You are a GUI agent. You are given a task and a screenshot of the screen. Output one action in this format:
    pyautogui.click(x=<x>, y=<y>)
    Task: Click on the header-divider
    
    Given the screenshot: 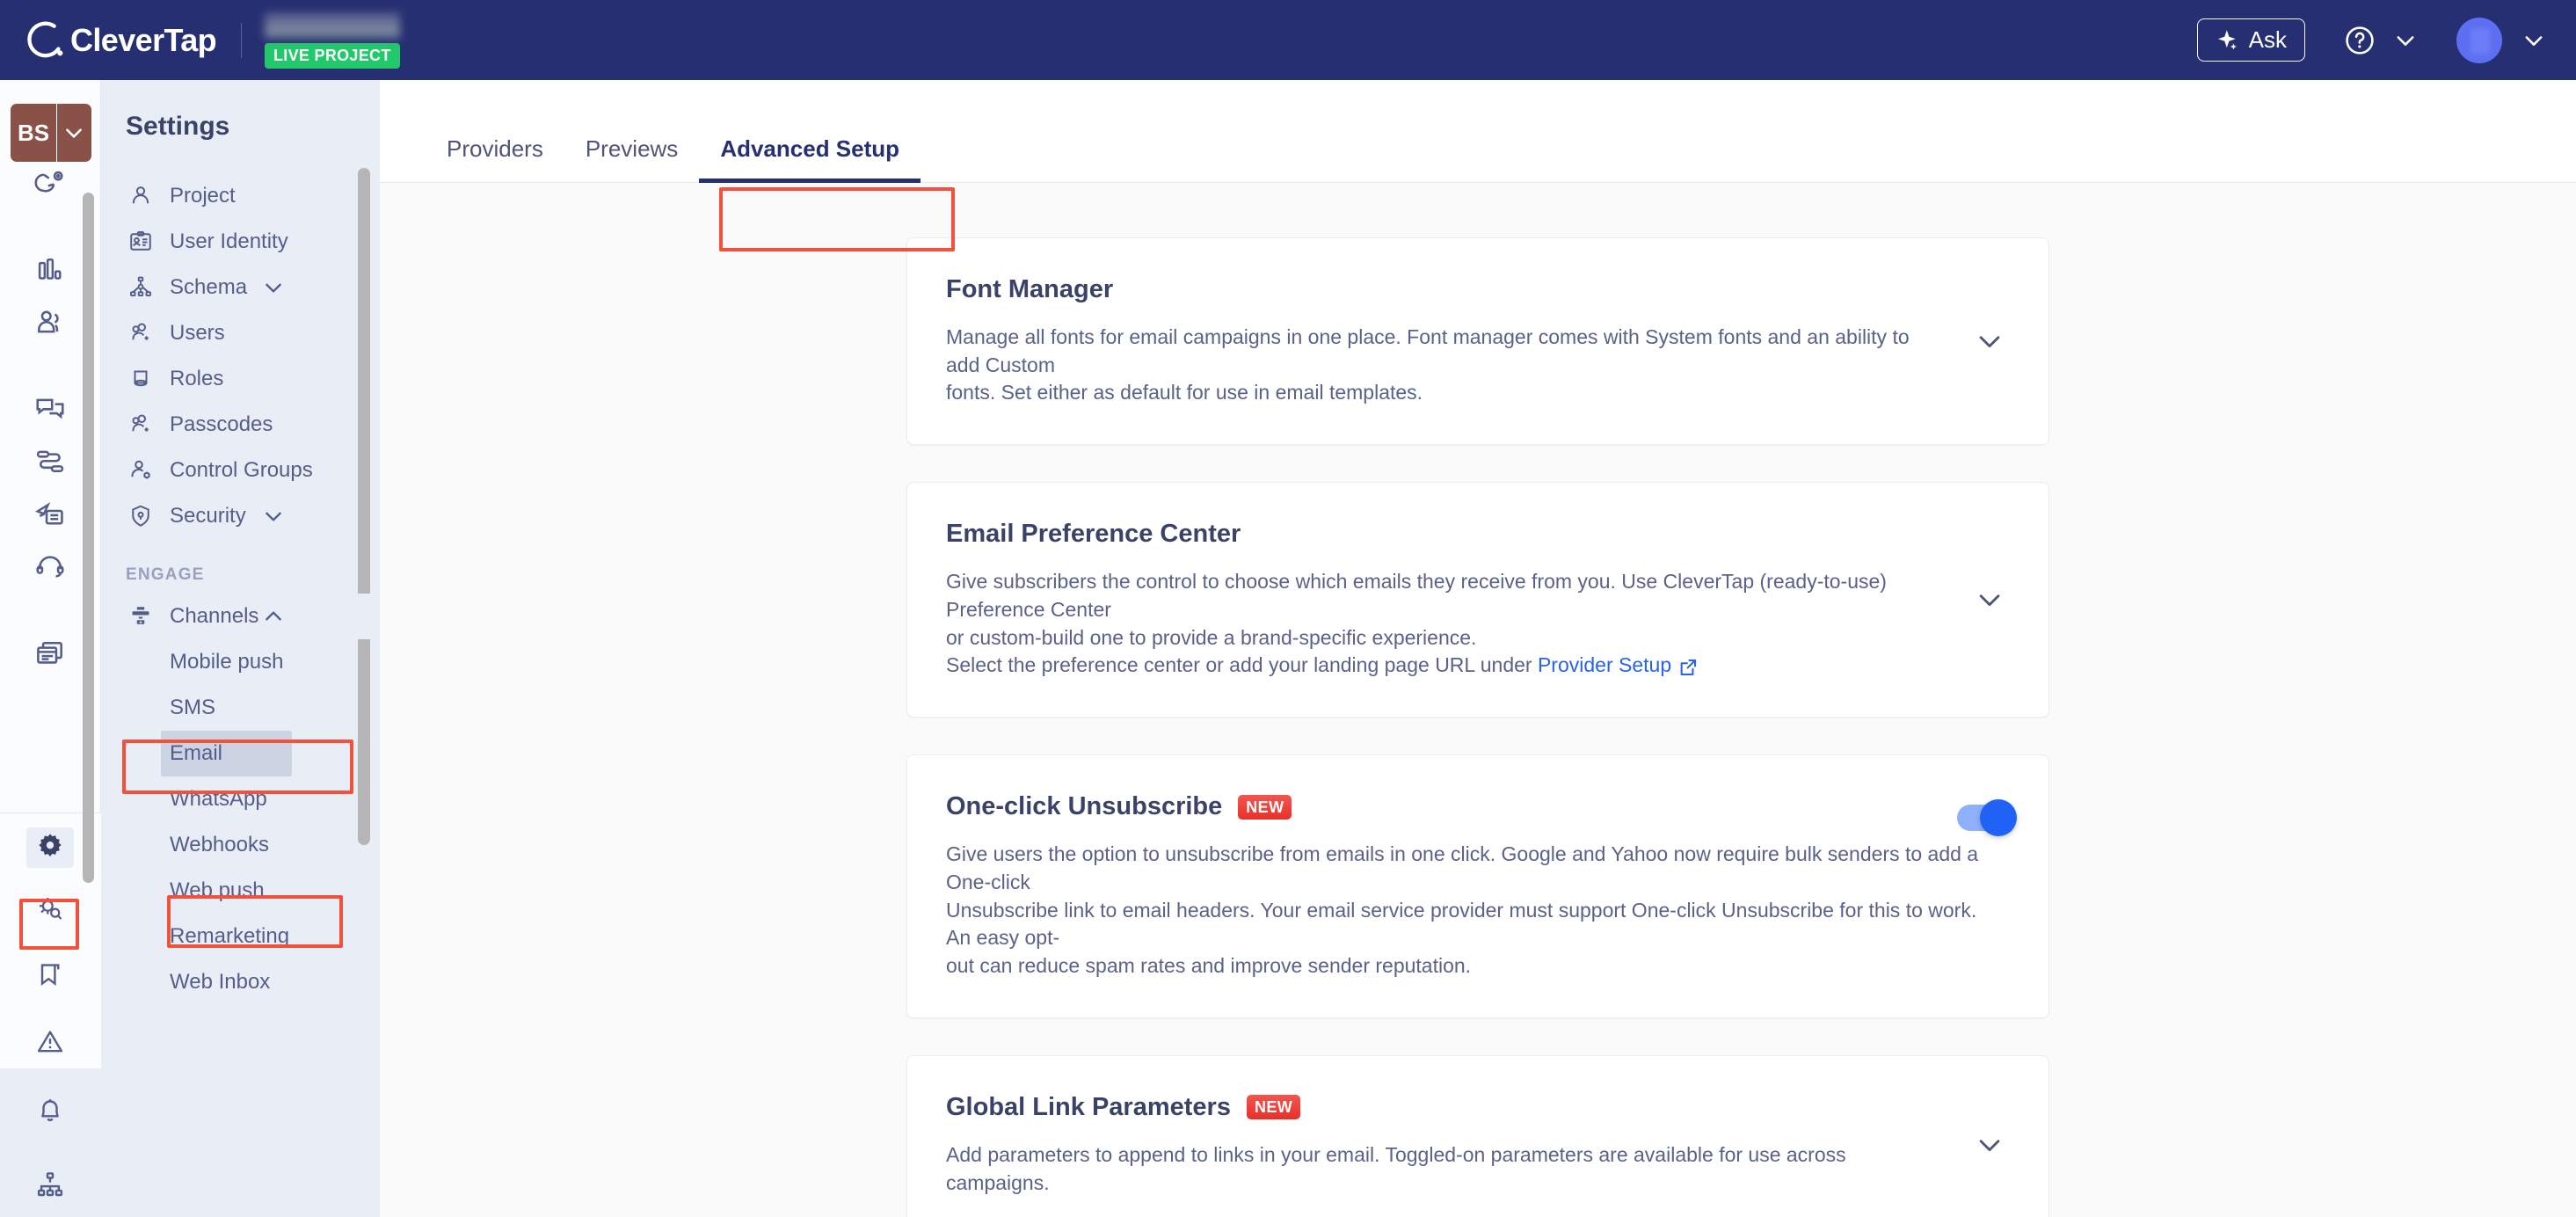 What is the action you would take?
    pyautogui.click(x=242, y=40)
    